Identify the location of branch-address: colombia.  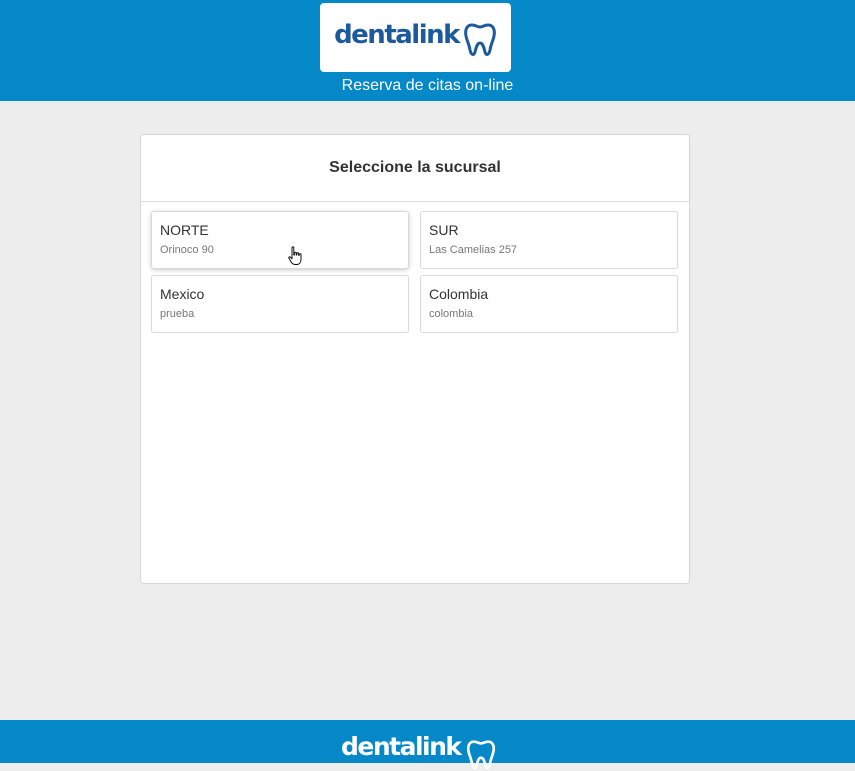
(451, 314).